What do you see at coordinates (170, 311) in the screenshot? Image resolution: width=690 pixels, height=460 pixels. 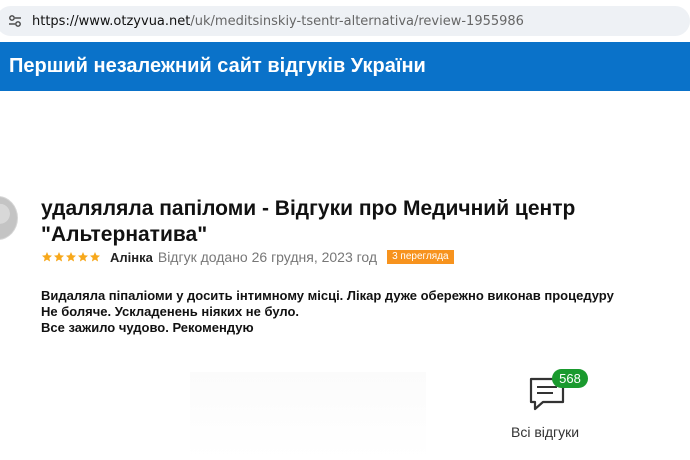 I see `review-line: Не боляче. Ускладенень ніяких не було.` at bounding box center [170, 311].